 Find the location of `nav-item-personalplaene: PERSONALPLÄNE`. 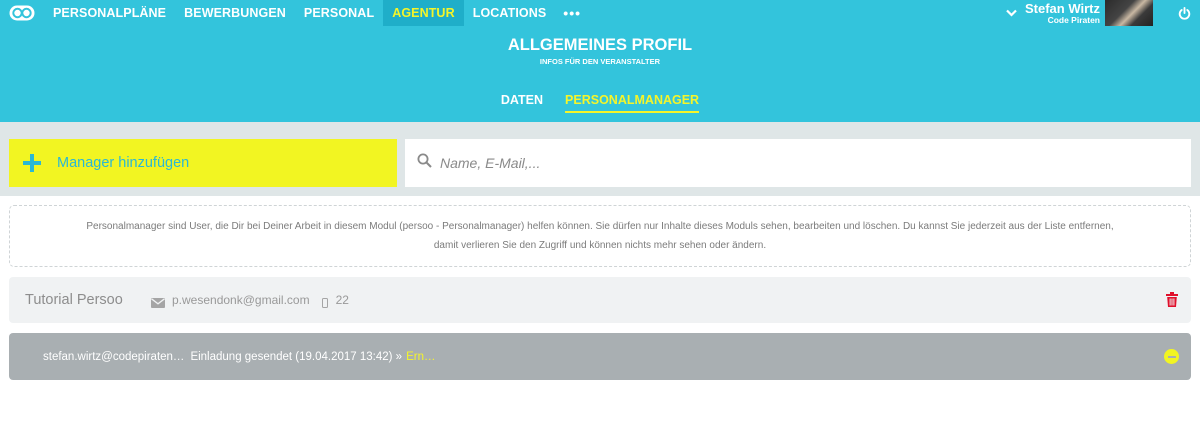

nav-item-personalplaene: PERSONALPLÄNE is located at coordinates (109, 13).